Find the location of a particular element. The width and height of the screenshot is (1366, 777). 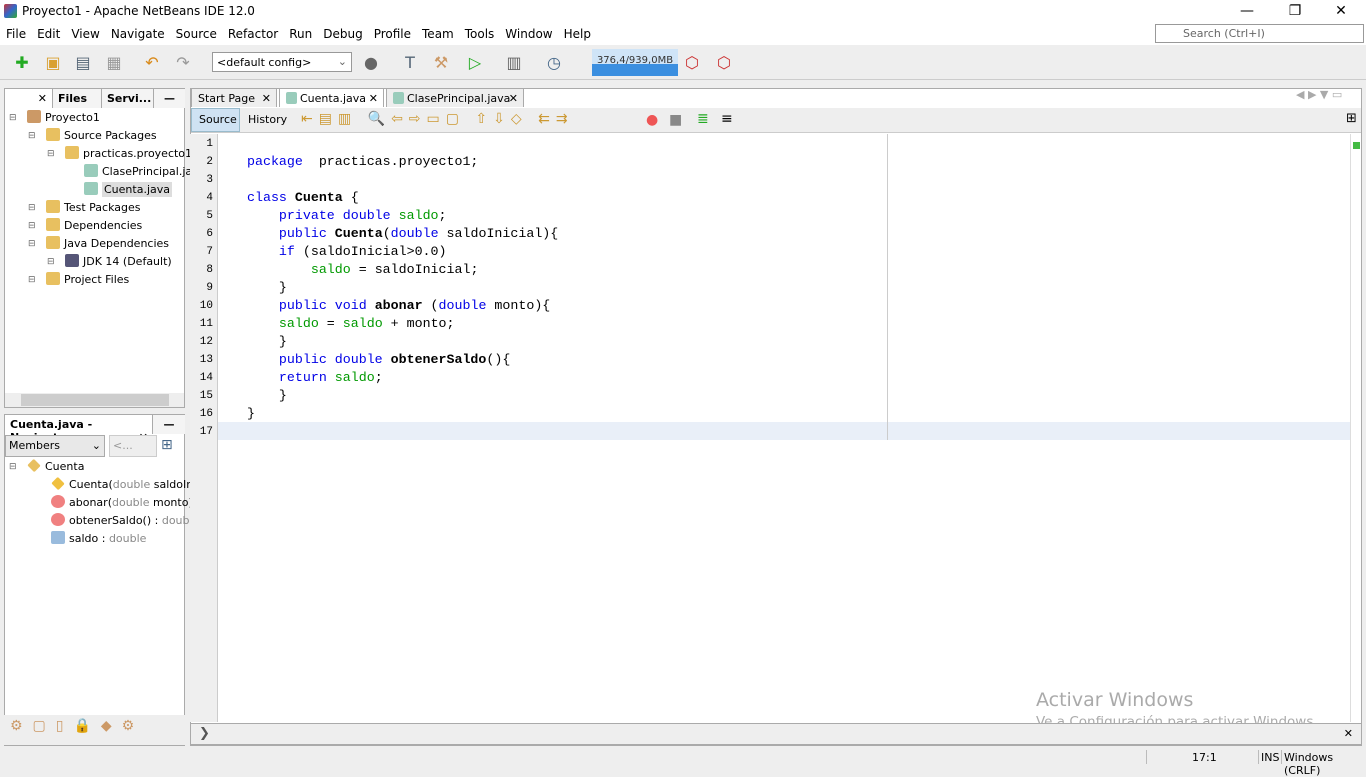

members-select: Members ⌄ is located at coordinates (55, 446).